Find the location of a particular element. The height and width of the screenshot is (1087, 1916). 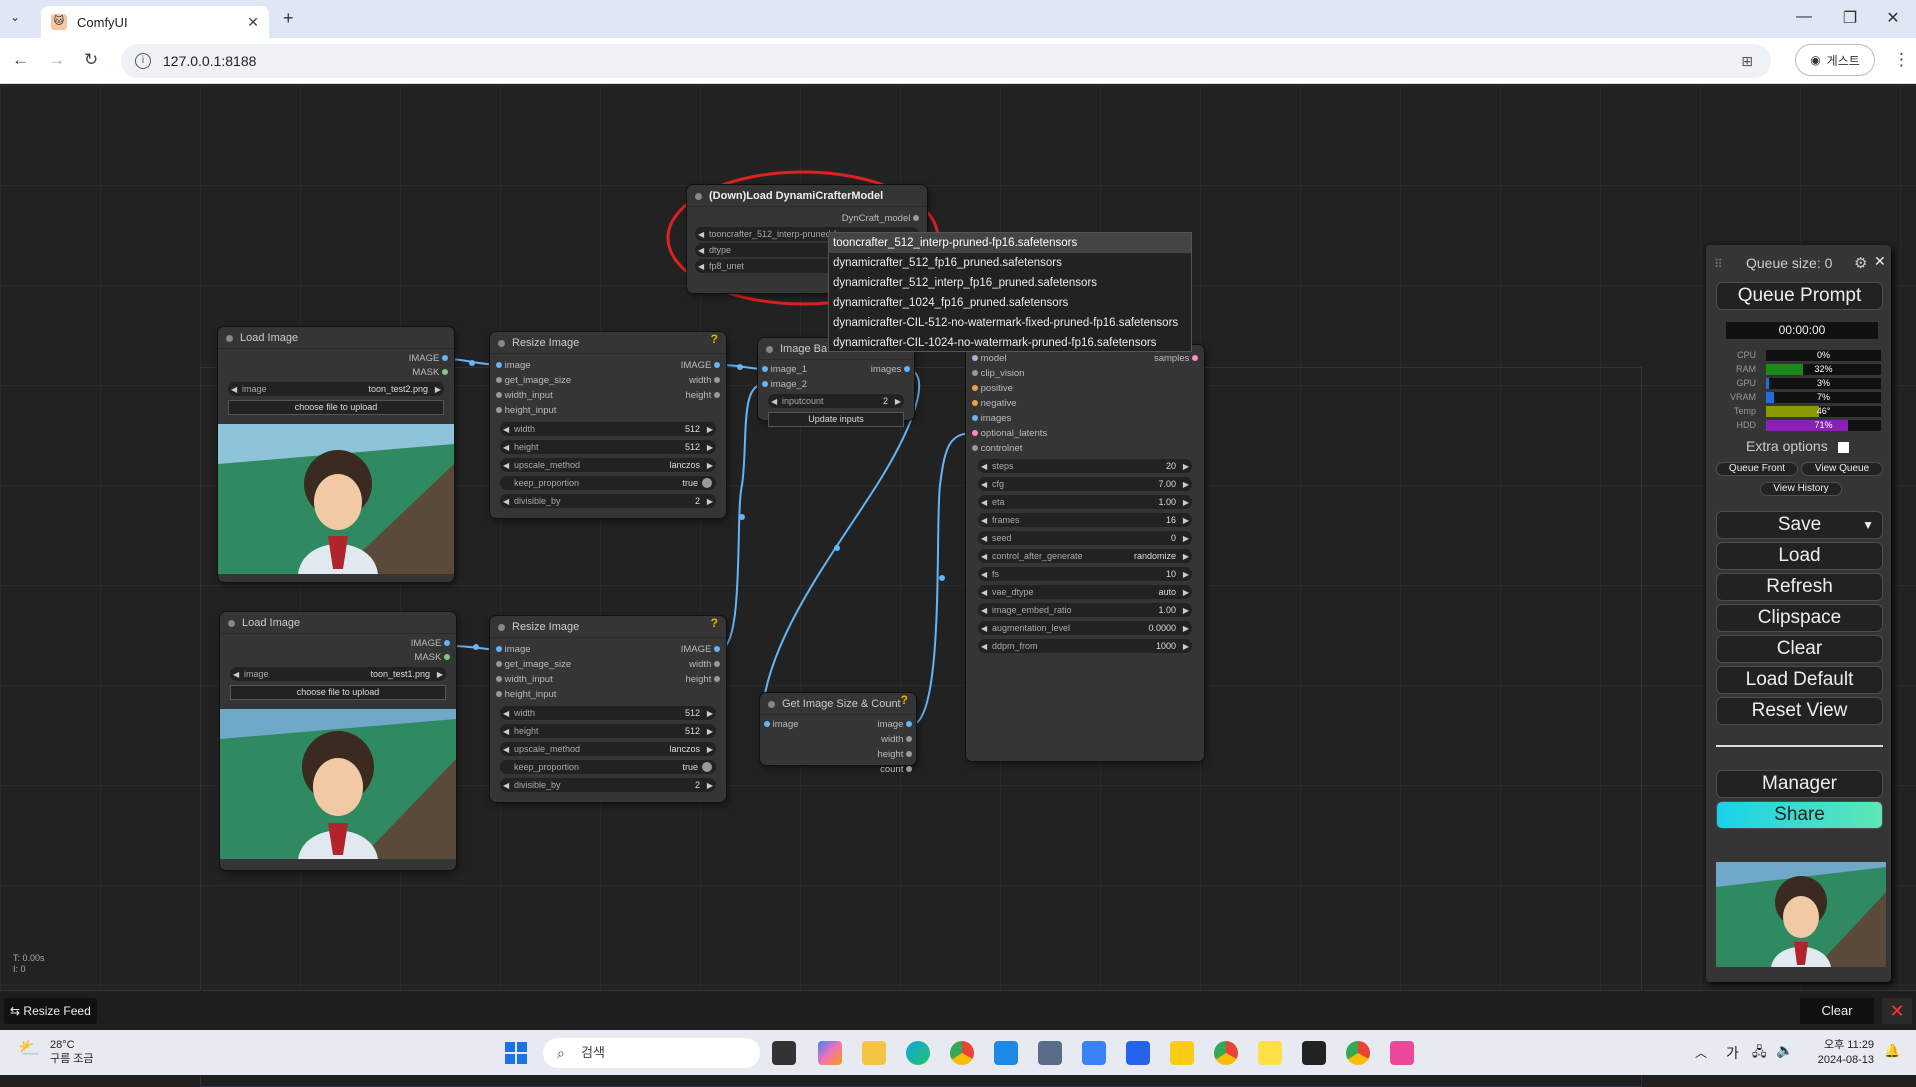

file-explorer-icon is located at coordinates (874, 1053).